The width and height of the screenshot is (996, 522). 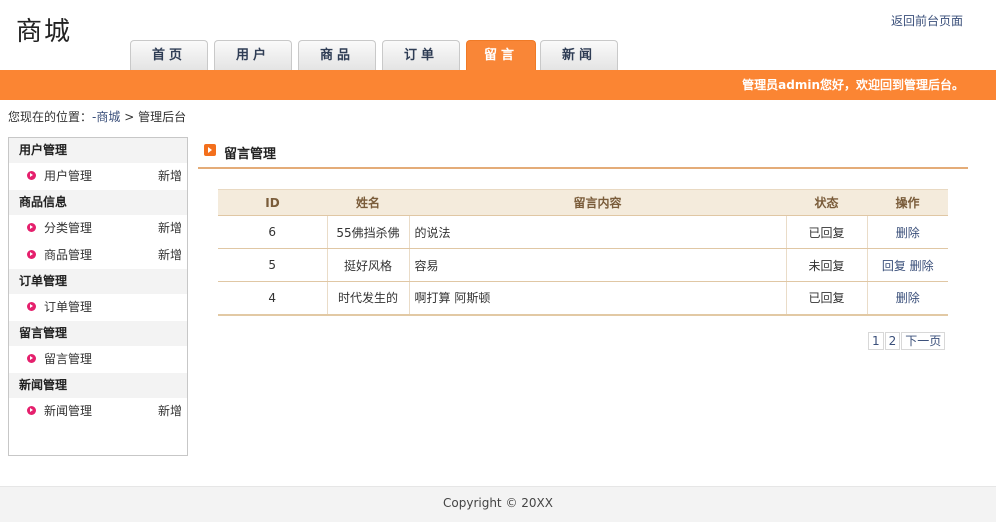 What do you see at coordinates (927, 20) in the screenshot?
I see `back-to-frontend-link: 返回前台页面` at bounding box center [927, 20].